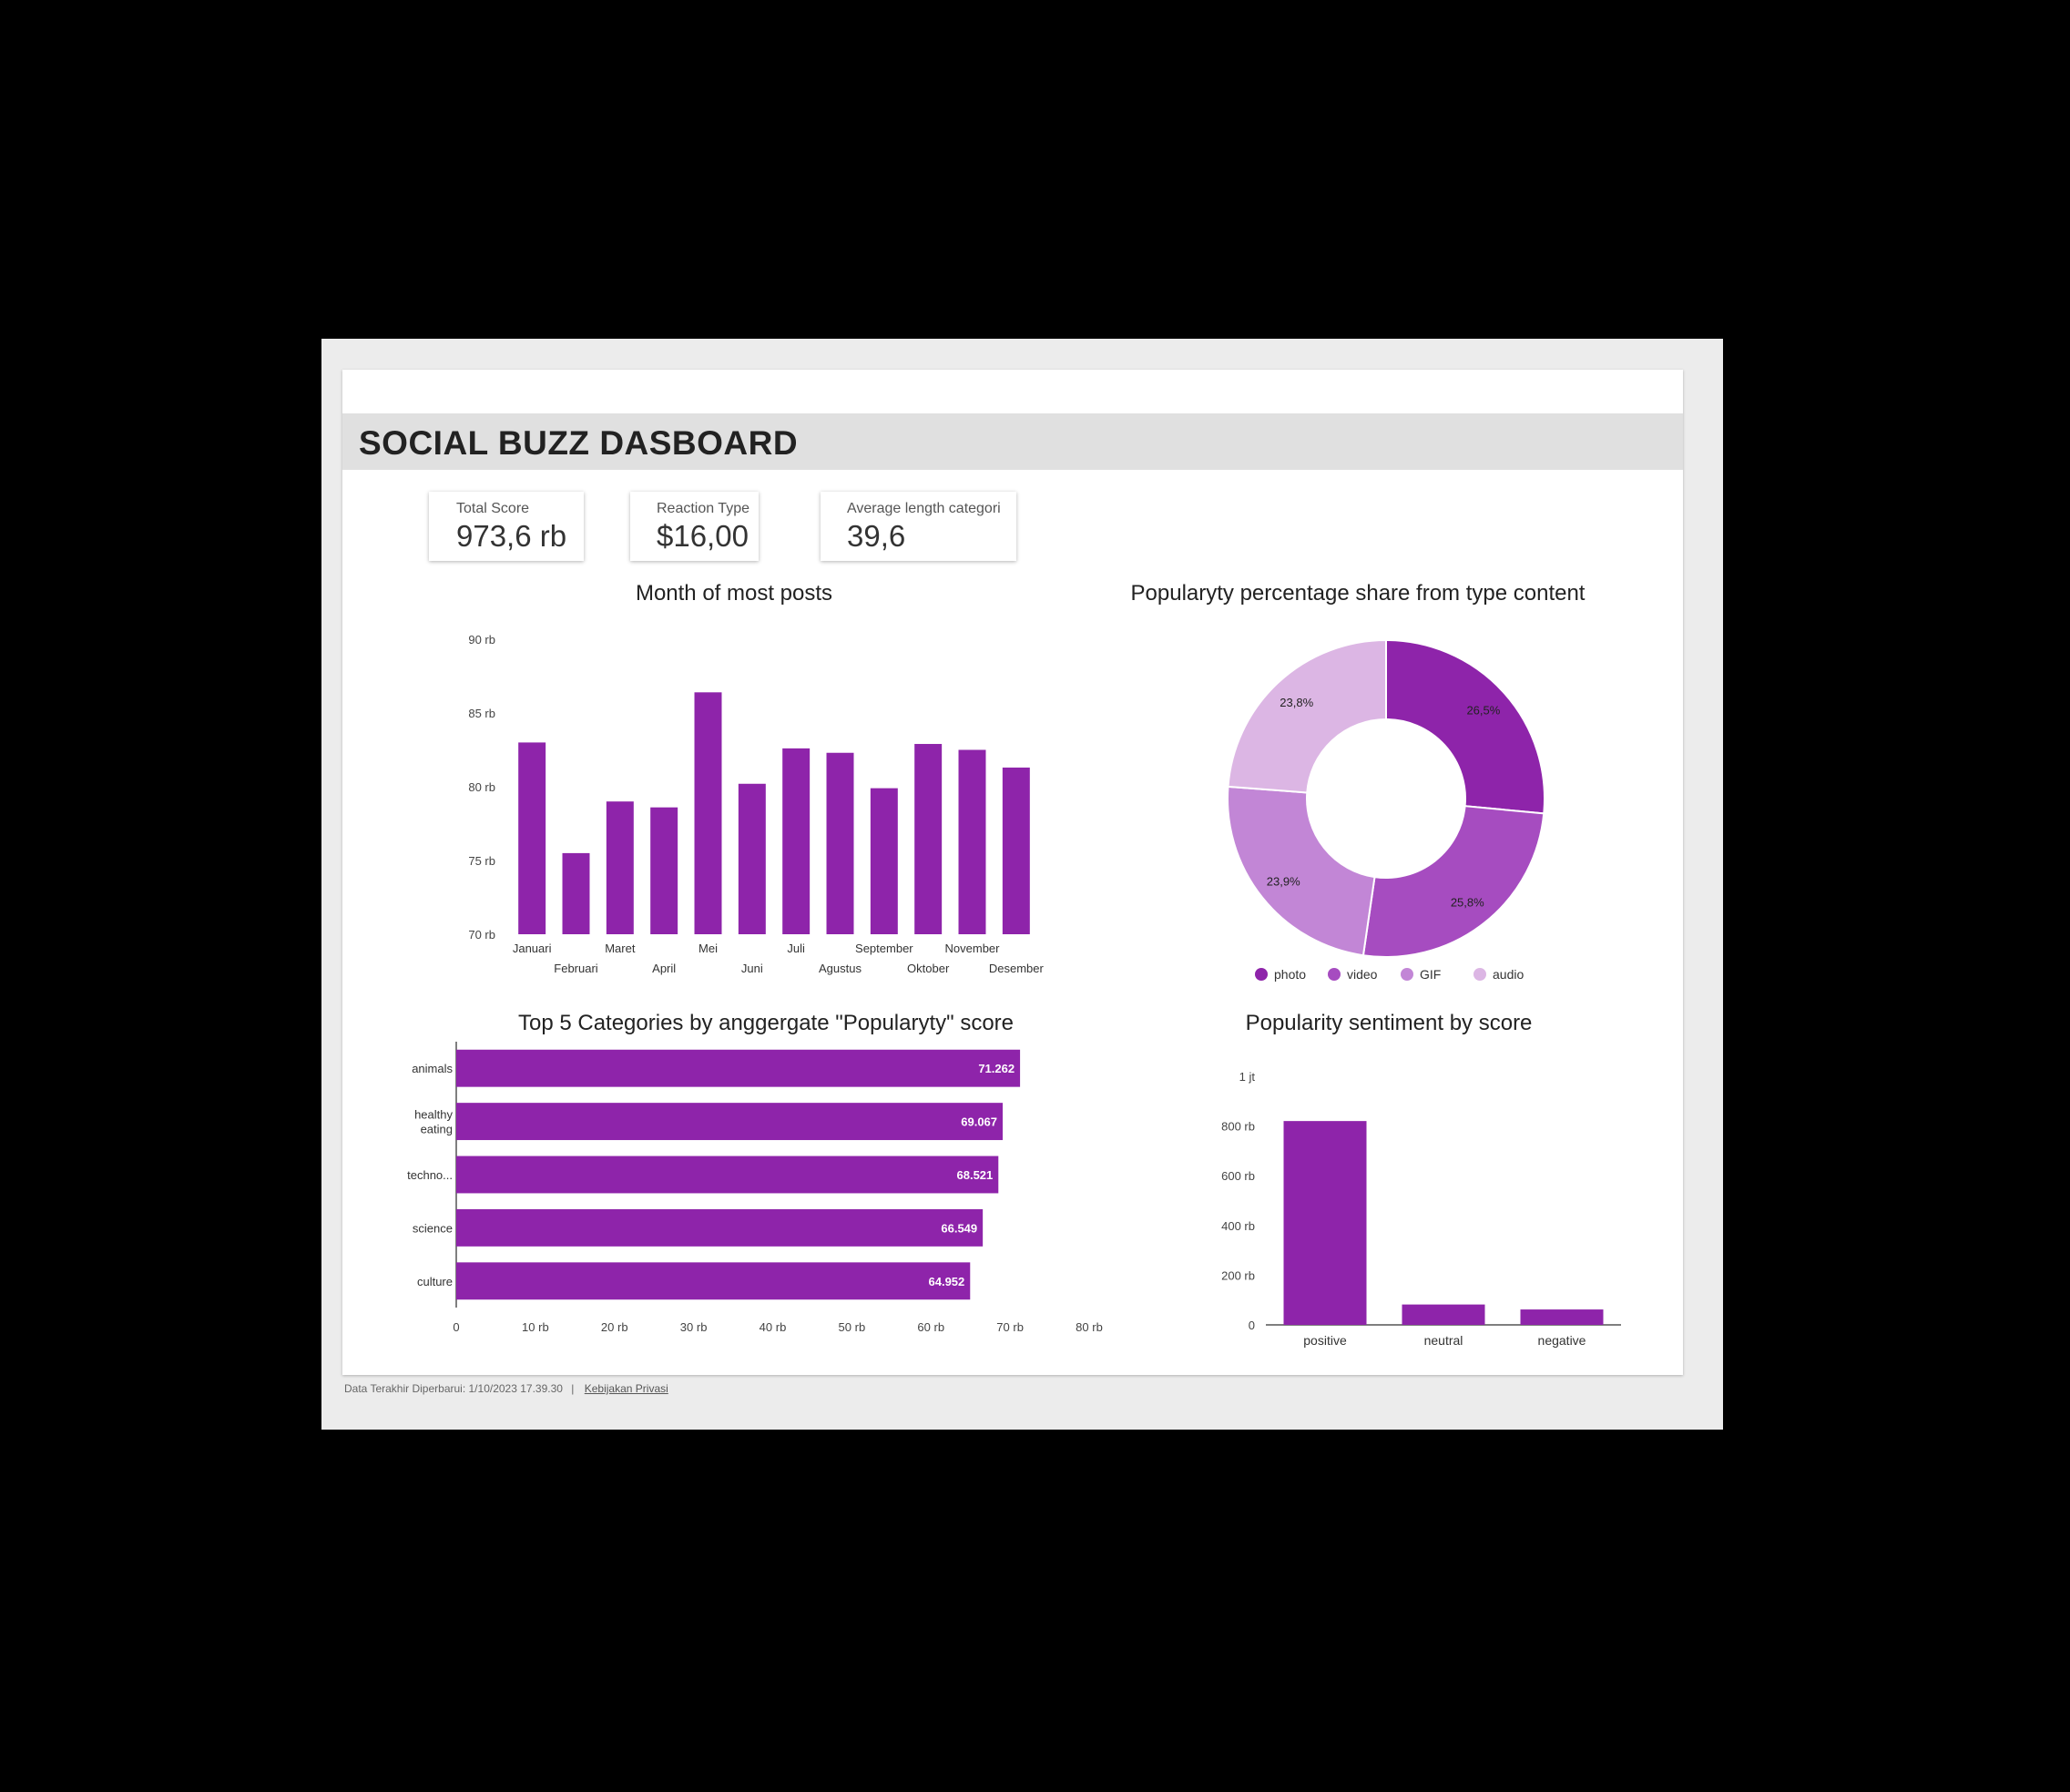 Image resolution: width=2070 pixels, height=1792 pixels. I want to click on x-tick-label: 50 rb, so click(852, 1327).